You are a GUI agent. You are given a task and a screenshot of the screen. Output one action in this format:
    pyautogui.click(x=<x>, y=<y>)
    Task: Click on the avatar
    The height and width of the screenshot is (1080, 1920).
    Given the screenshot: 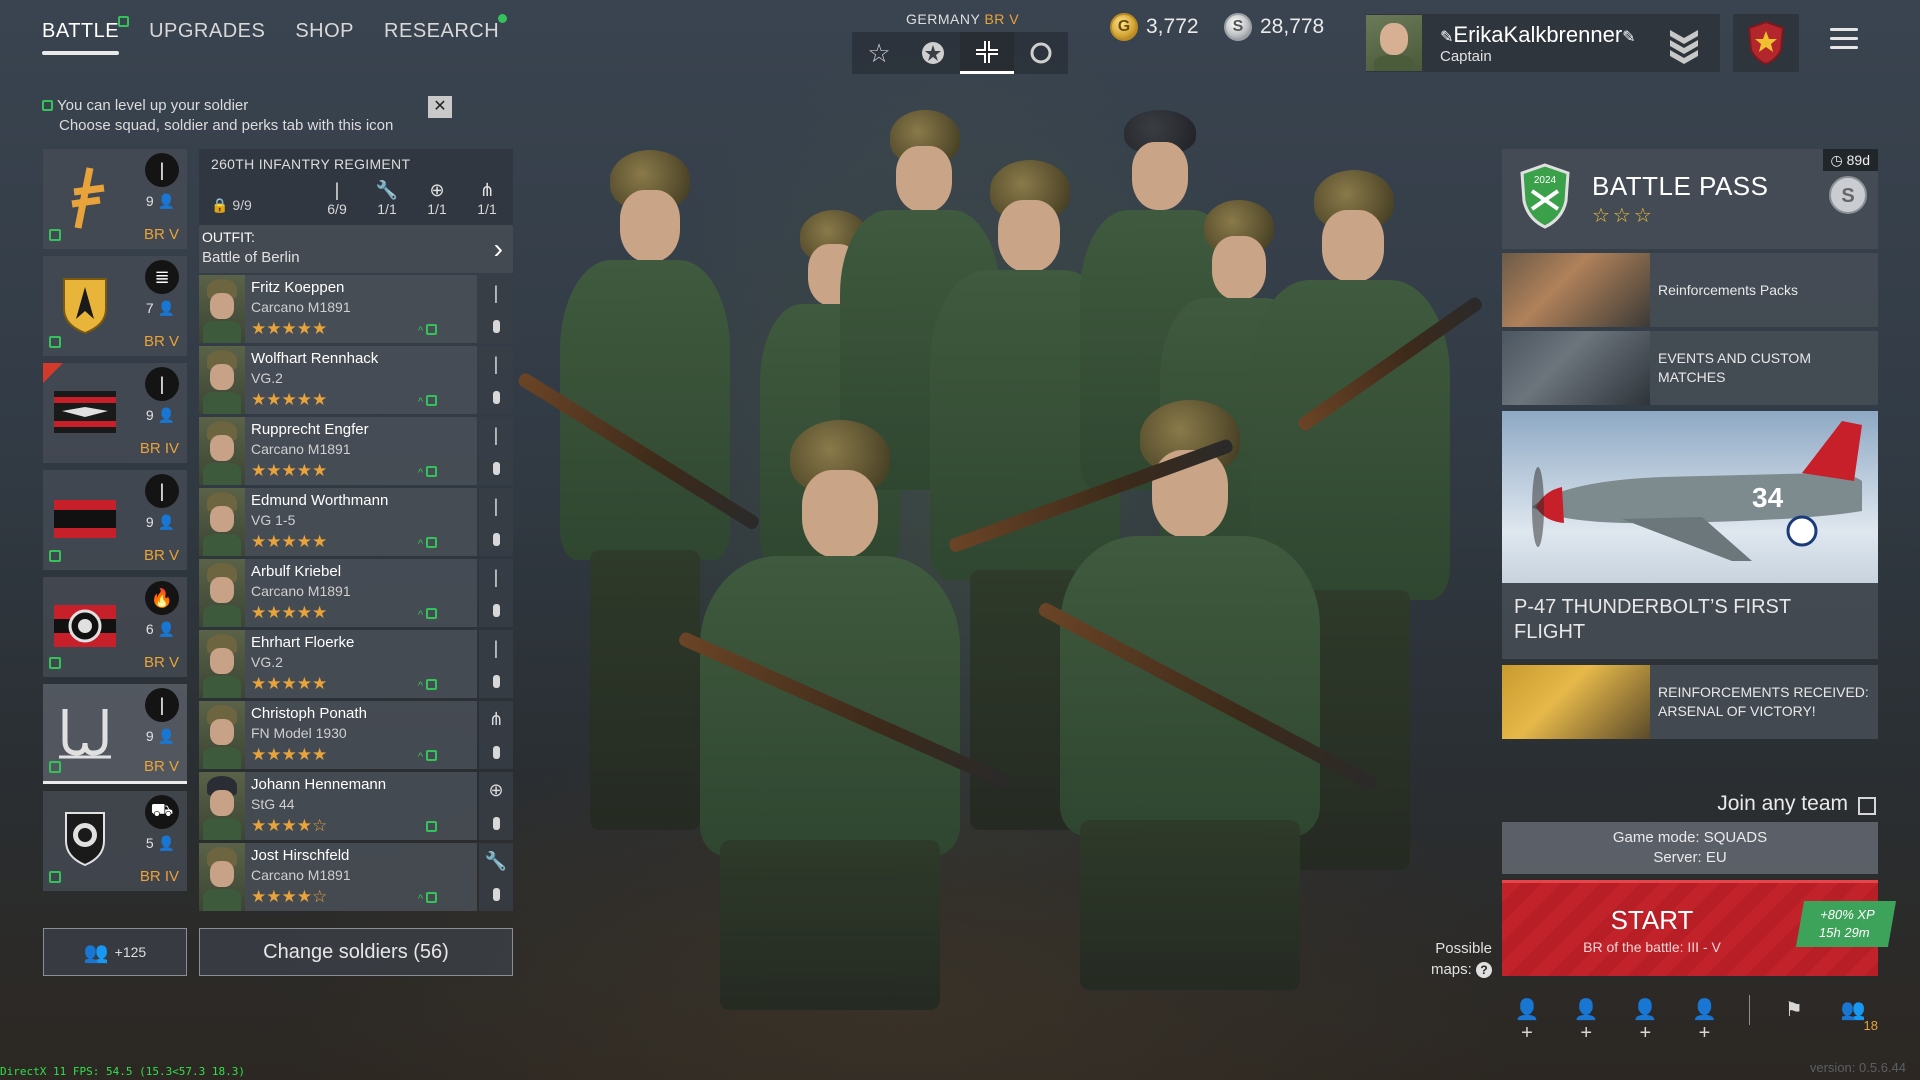 What is the action you would take?
    pyautogui.click(x=1394, y=43)
    